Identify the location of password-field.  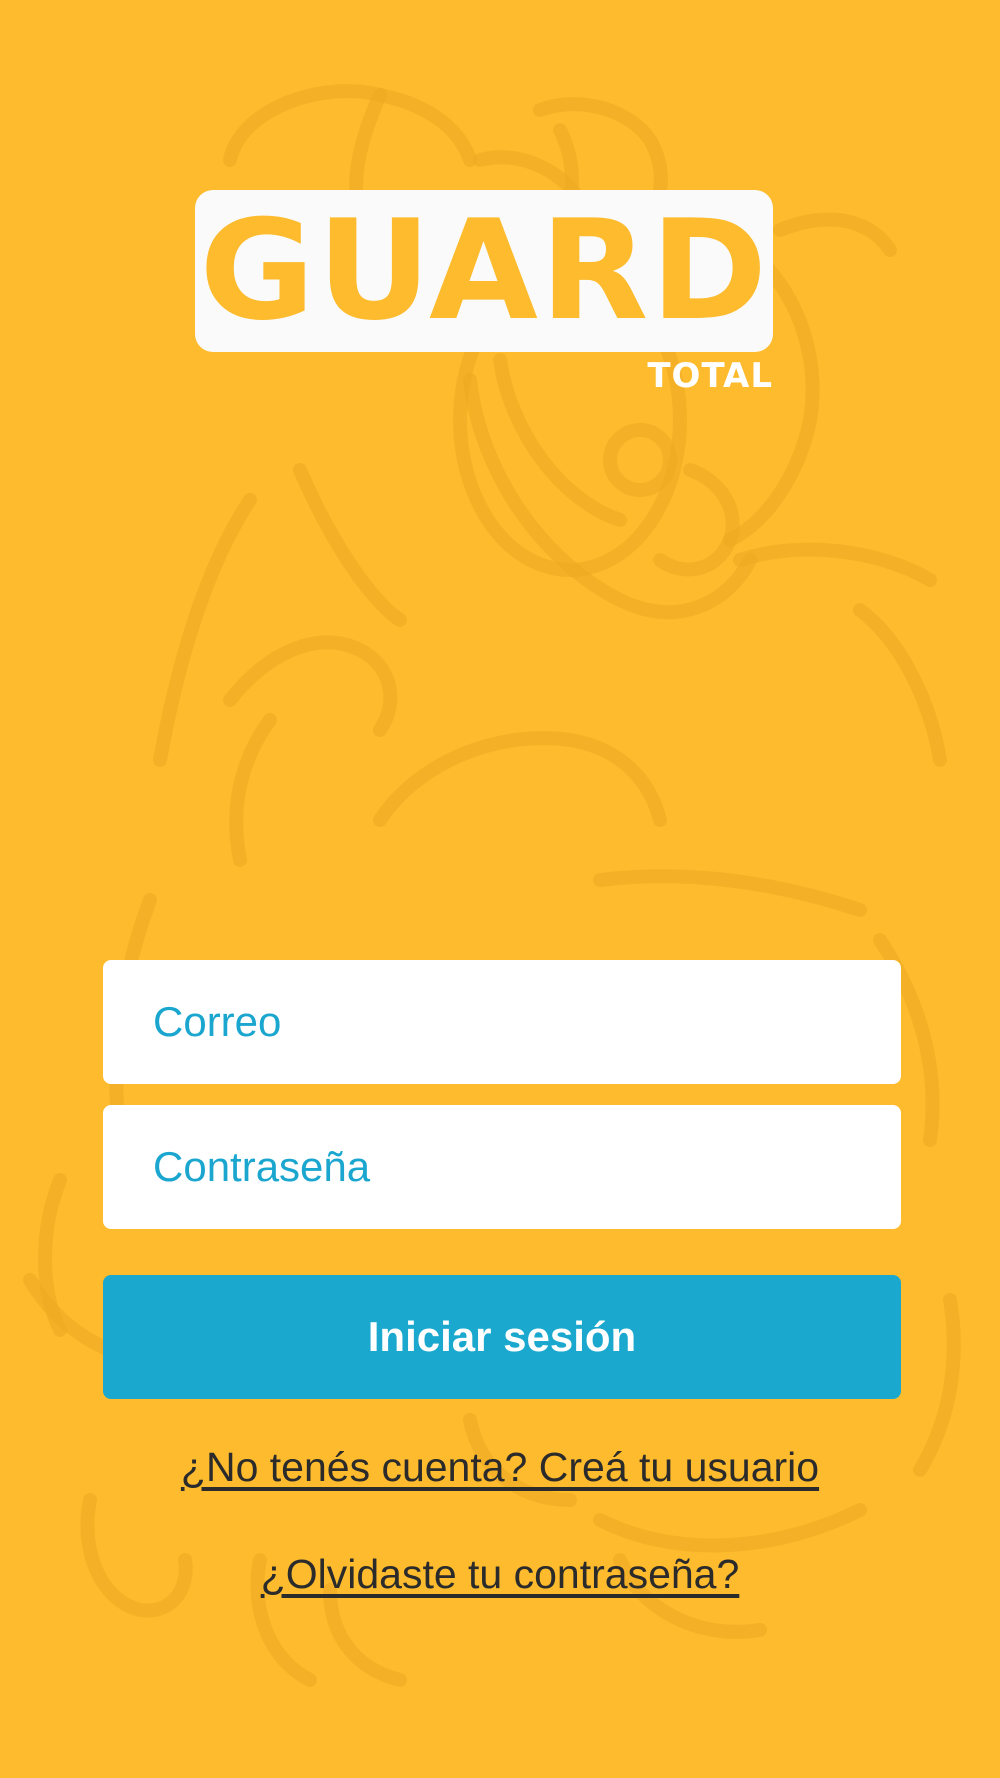
(502, 1167).